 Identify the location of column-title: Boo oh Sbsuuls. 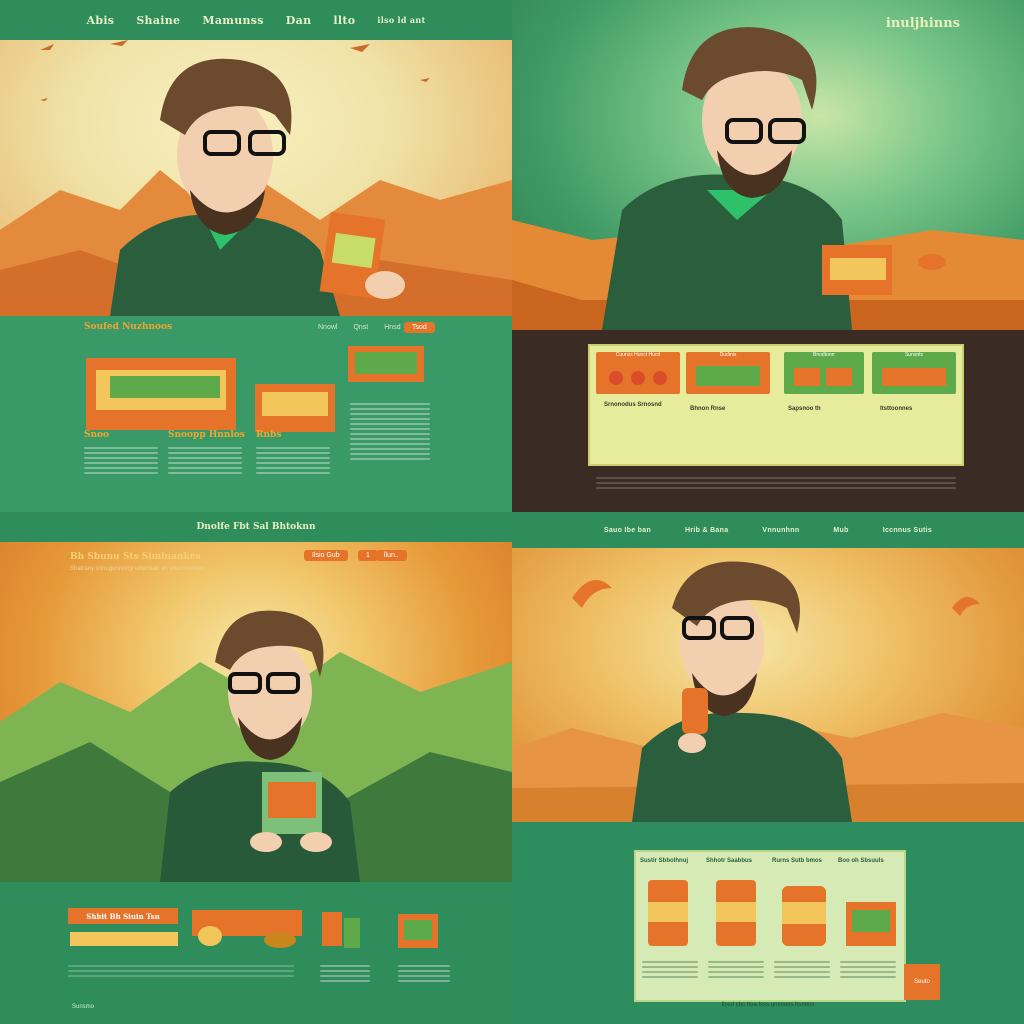
(861, 861).